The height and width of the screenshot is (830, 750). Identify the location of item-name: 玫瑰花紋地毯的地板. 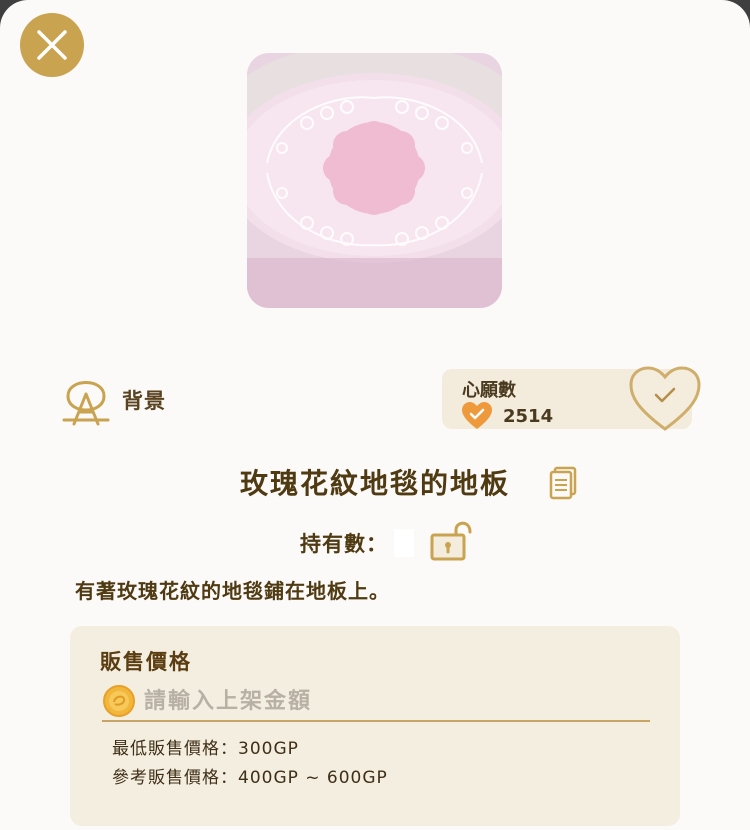
(374, 483).